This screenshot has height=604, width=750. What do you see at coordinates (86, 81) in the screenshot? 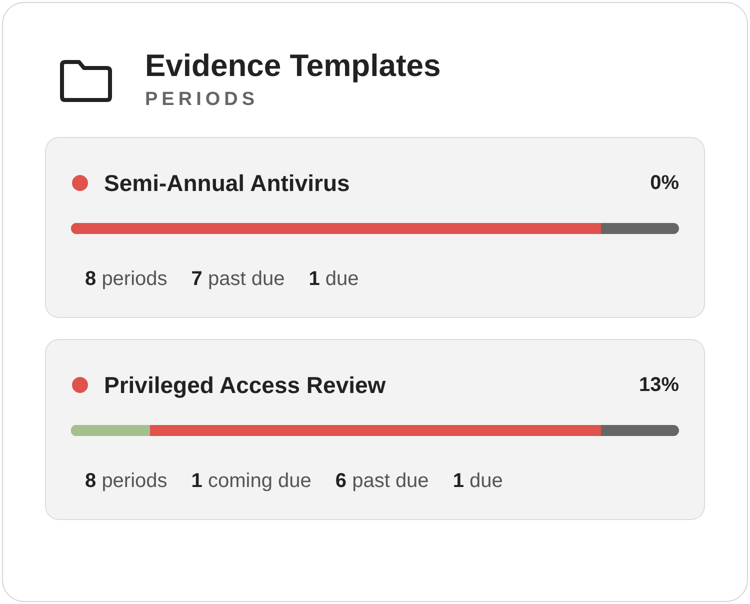
I see `folder-icon` at bounding box center [86, 81].